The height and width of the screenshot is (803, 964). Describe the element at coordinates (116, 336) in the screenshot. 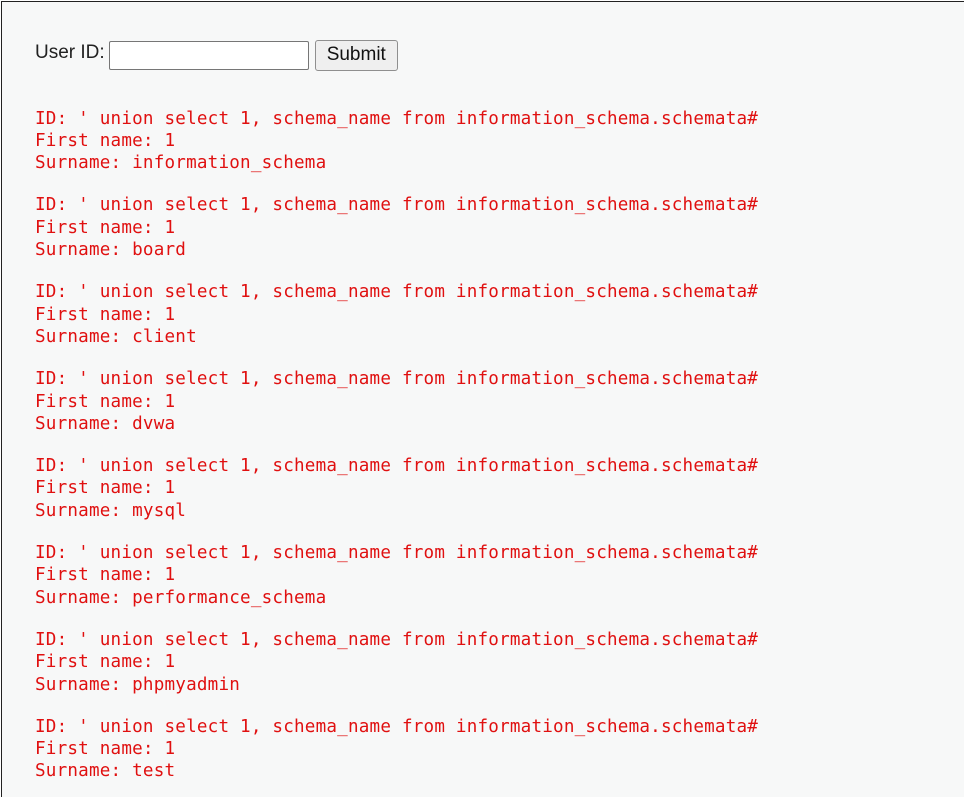

I see `result-surname-line: Surname: client` at that location.